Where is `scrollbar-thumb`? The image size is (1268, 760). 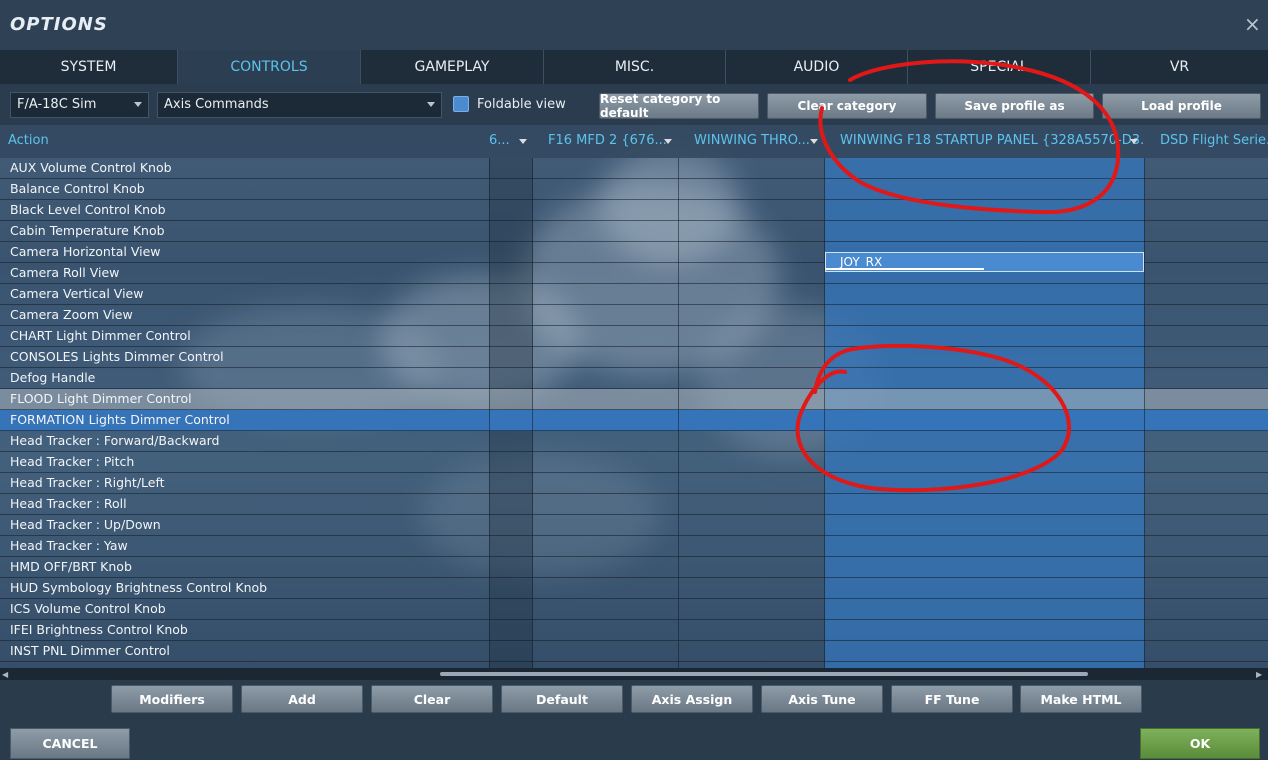 scrollbar-thumb is located at coordinates (764, 674).